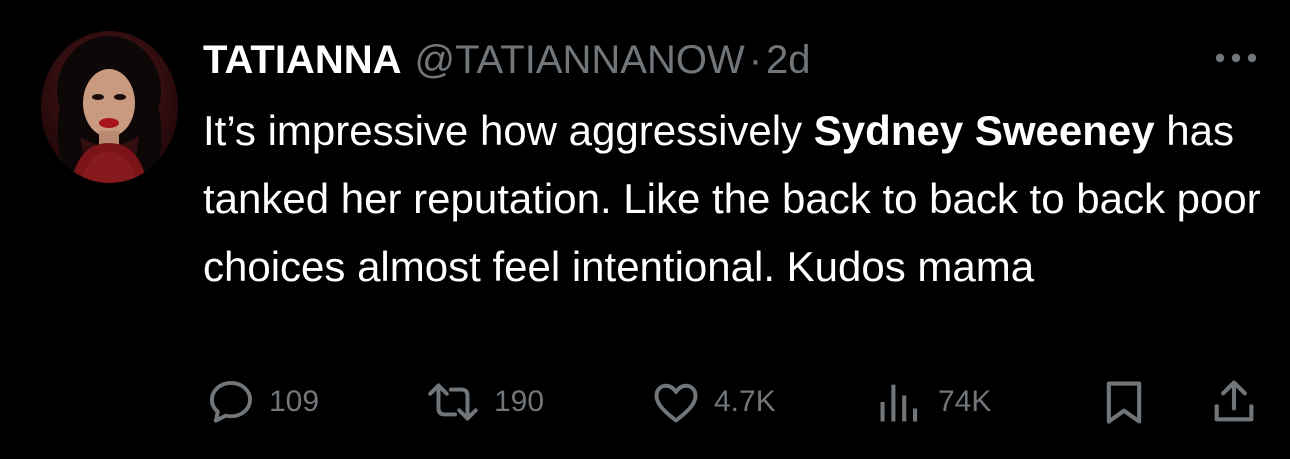 The width and height of the screenshot is (1290, 459). Describe the element at coordinates (484, 402) in the screenshot. I see `repost-button: 190` at that location.